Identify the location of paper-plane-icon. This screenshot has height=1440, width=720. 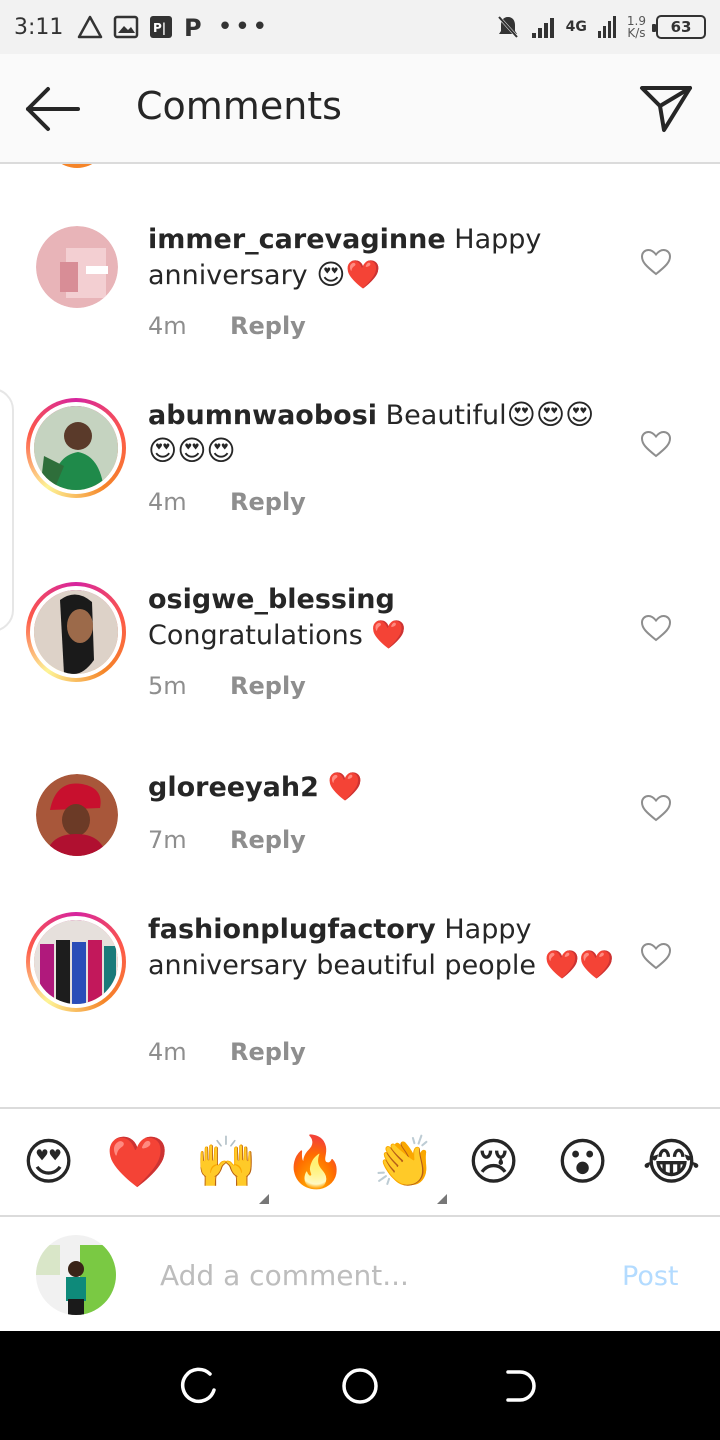
(666, 108).